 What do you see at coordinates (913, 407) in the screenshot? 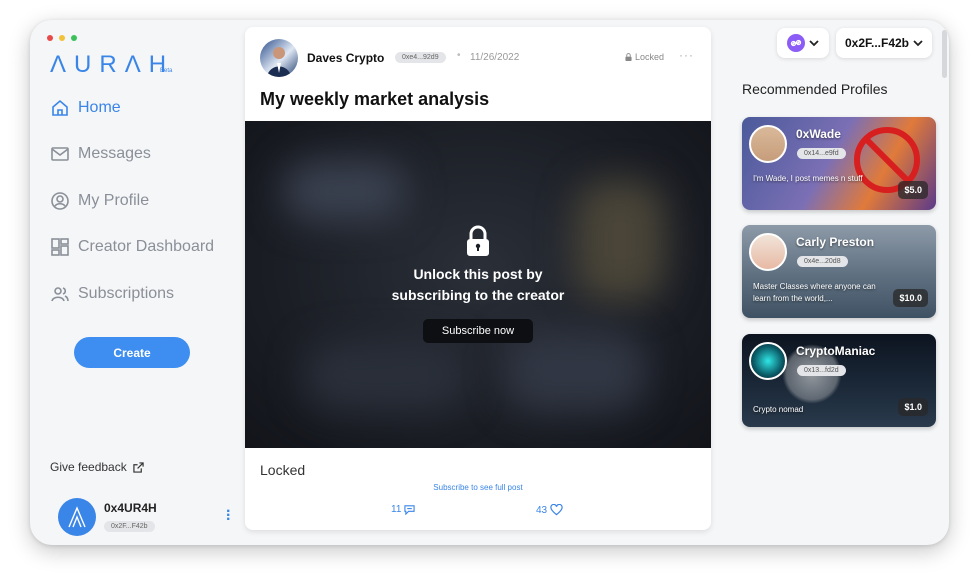
I see `subscription-price: $1.0` at bounding box center [913, 407].